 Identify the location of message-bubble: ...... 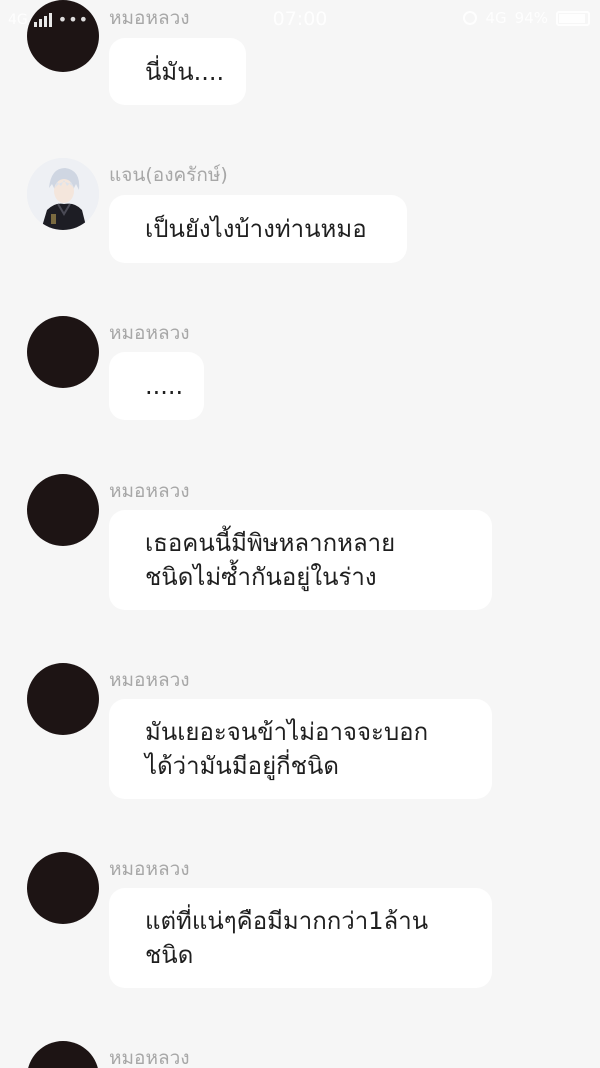
(156, 386).